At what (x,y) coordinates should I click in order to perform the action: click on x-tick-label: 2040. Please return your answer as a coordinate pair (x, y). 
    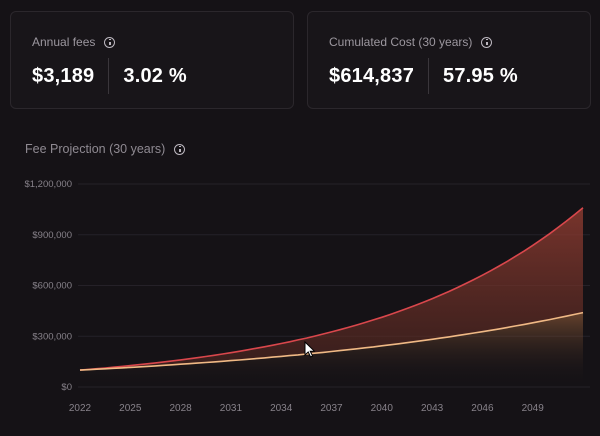
    Looking at the image, I should click on (382, 408).